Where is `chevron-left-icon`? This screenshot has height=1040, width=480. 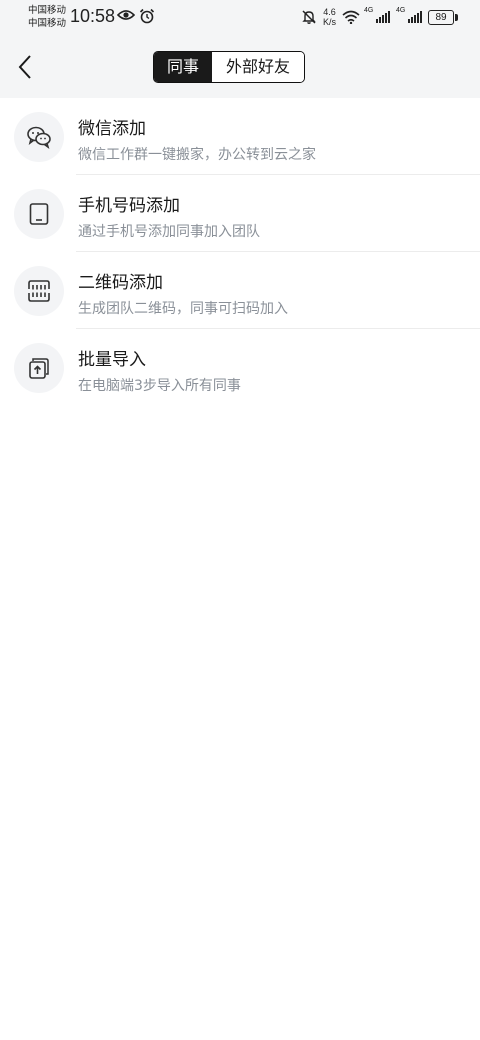
chevron-left-icon is located at coordinates (24, 67).